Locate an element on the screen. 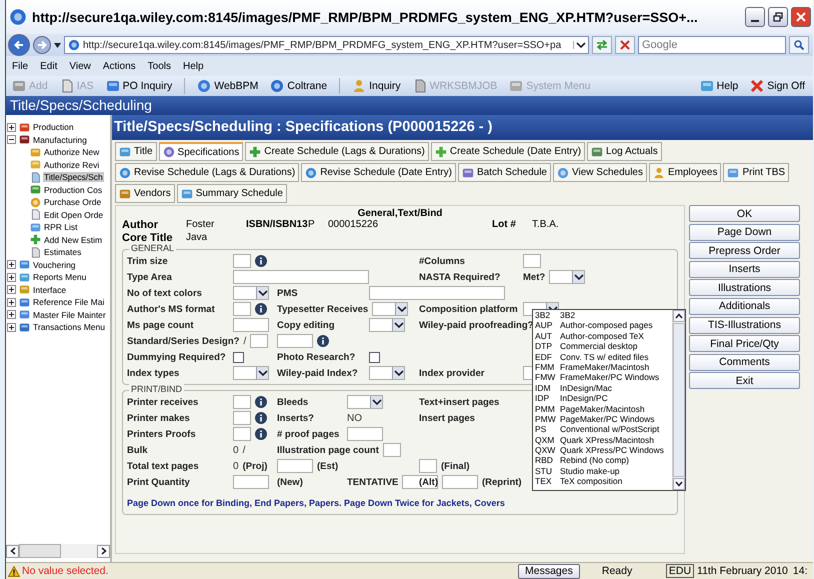 Image resolution: width=814 pixels, height=579 pixels. field-label: Insert pages is located at coordinates (447, 418).